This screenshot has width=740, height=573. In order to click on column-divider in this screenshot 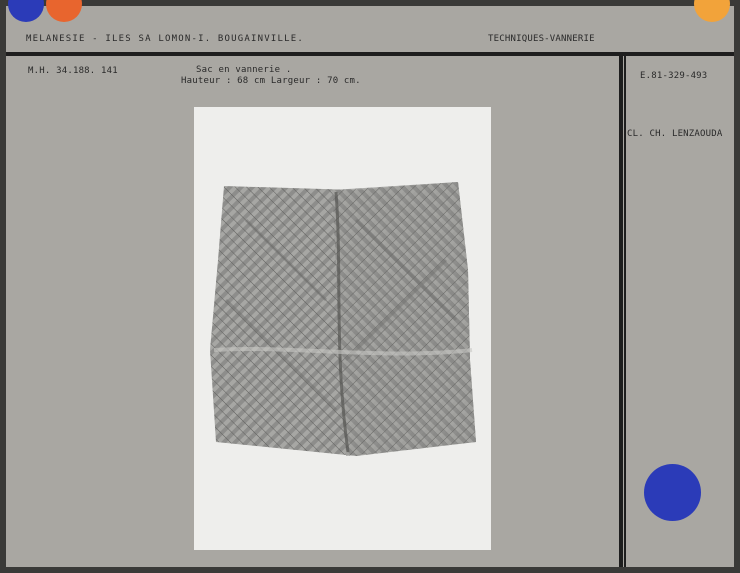, I will do `click(621, 311)`.